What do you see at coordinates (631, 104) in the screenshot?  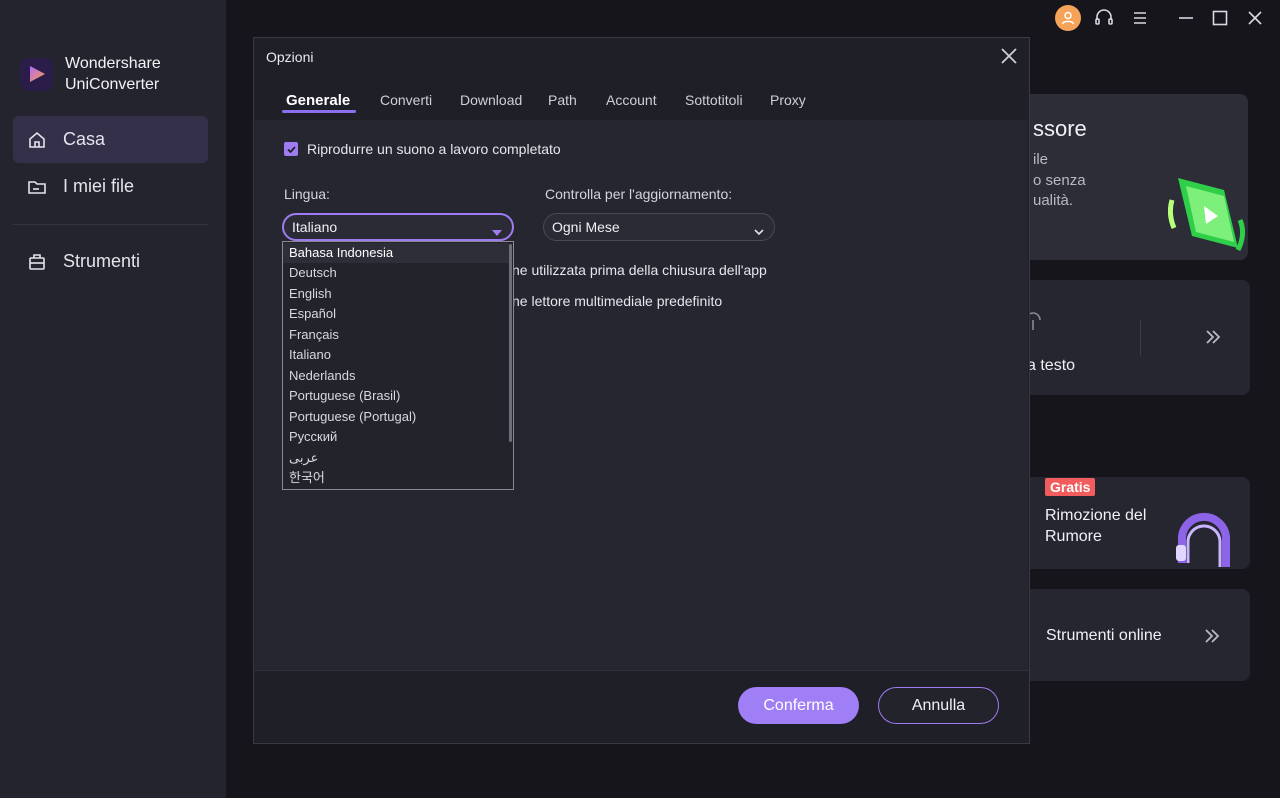 I see `tab-account: Account` at bounding box center [631, 104].